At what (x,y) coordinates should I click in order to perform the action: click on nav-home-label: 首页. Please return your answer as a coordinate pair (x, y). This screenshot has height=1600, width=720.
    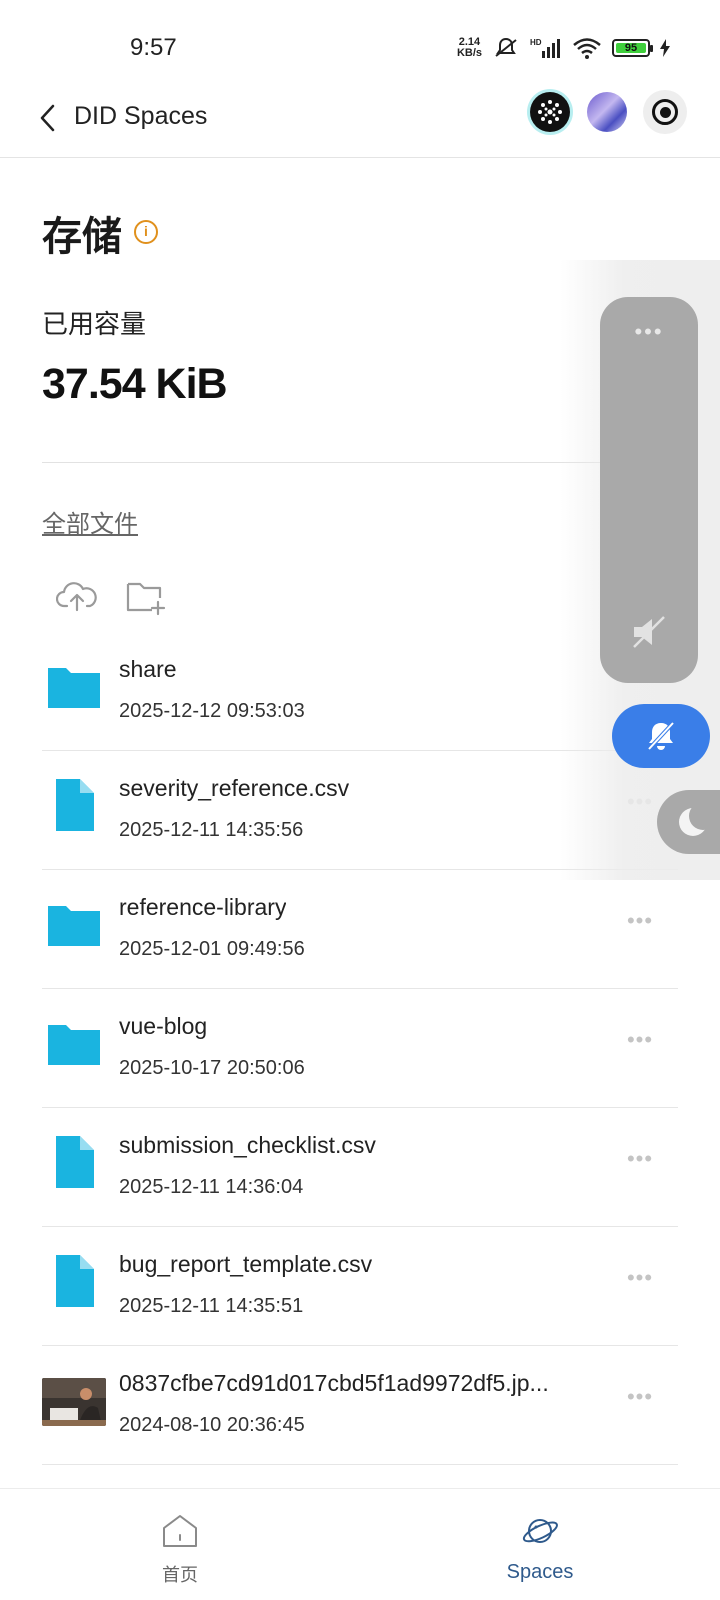
    Looking at the image, I should click on (180, 1575).